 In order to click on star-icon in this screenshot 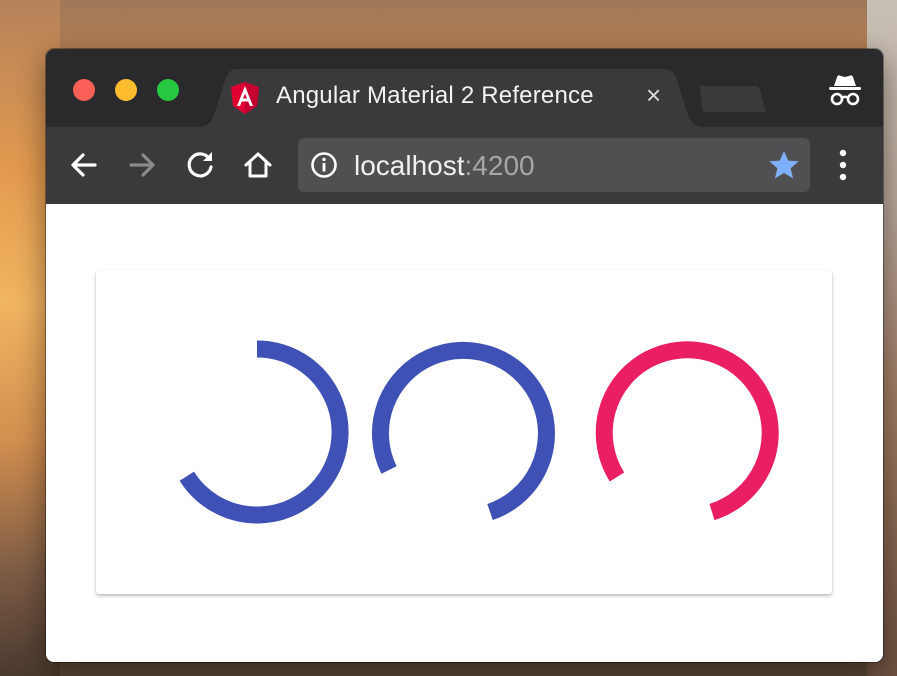, I will do `click(784, 165)`.